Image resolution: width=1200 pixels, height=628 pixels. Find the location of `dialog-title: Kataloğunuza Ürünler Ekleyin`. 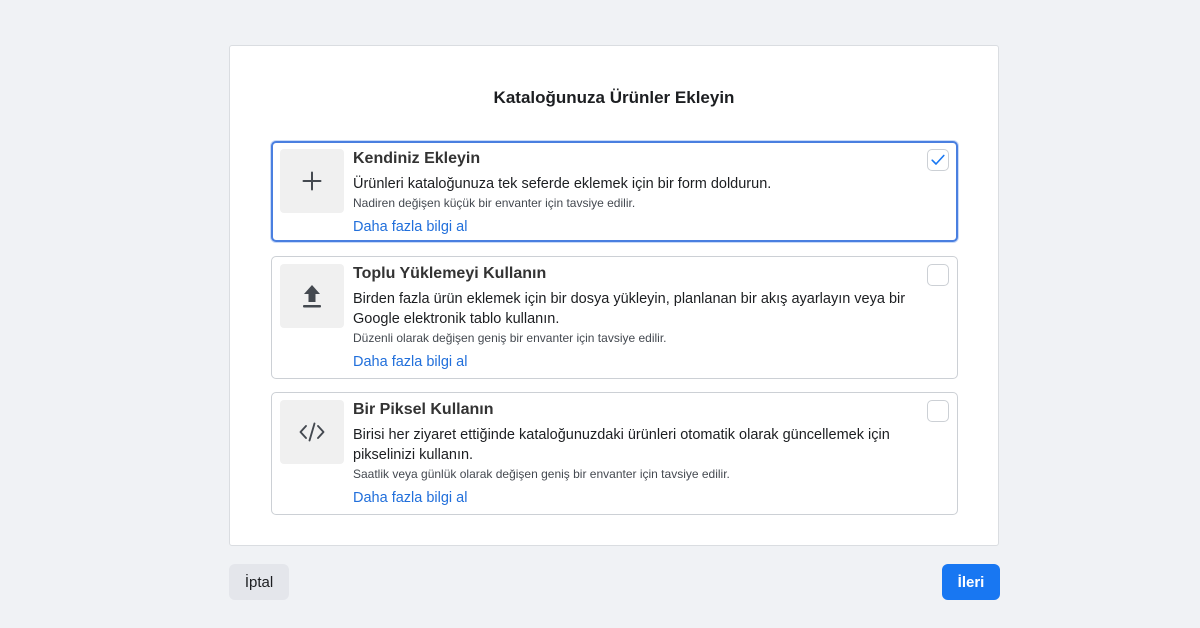

dialog-title: Kataloğunuza Ürünler Ekleyin is located at coordinates (614, 97).